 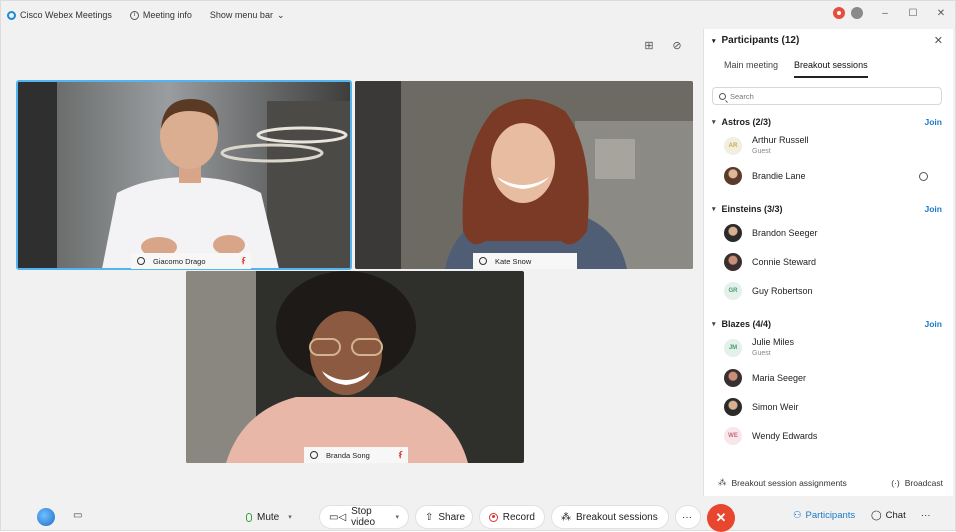 I want to click on close-panel-button: ✕, so click(x=938, y=40).